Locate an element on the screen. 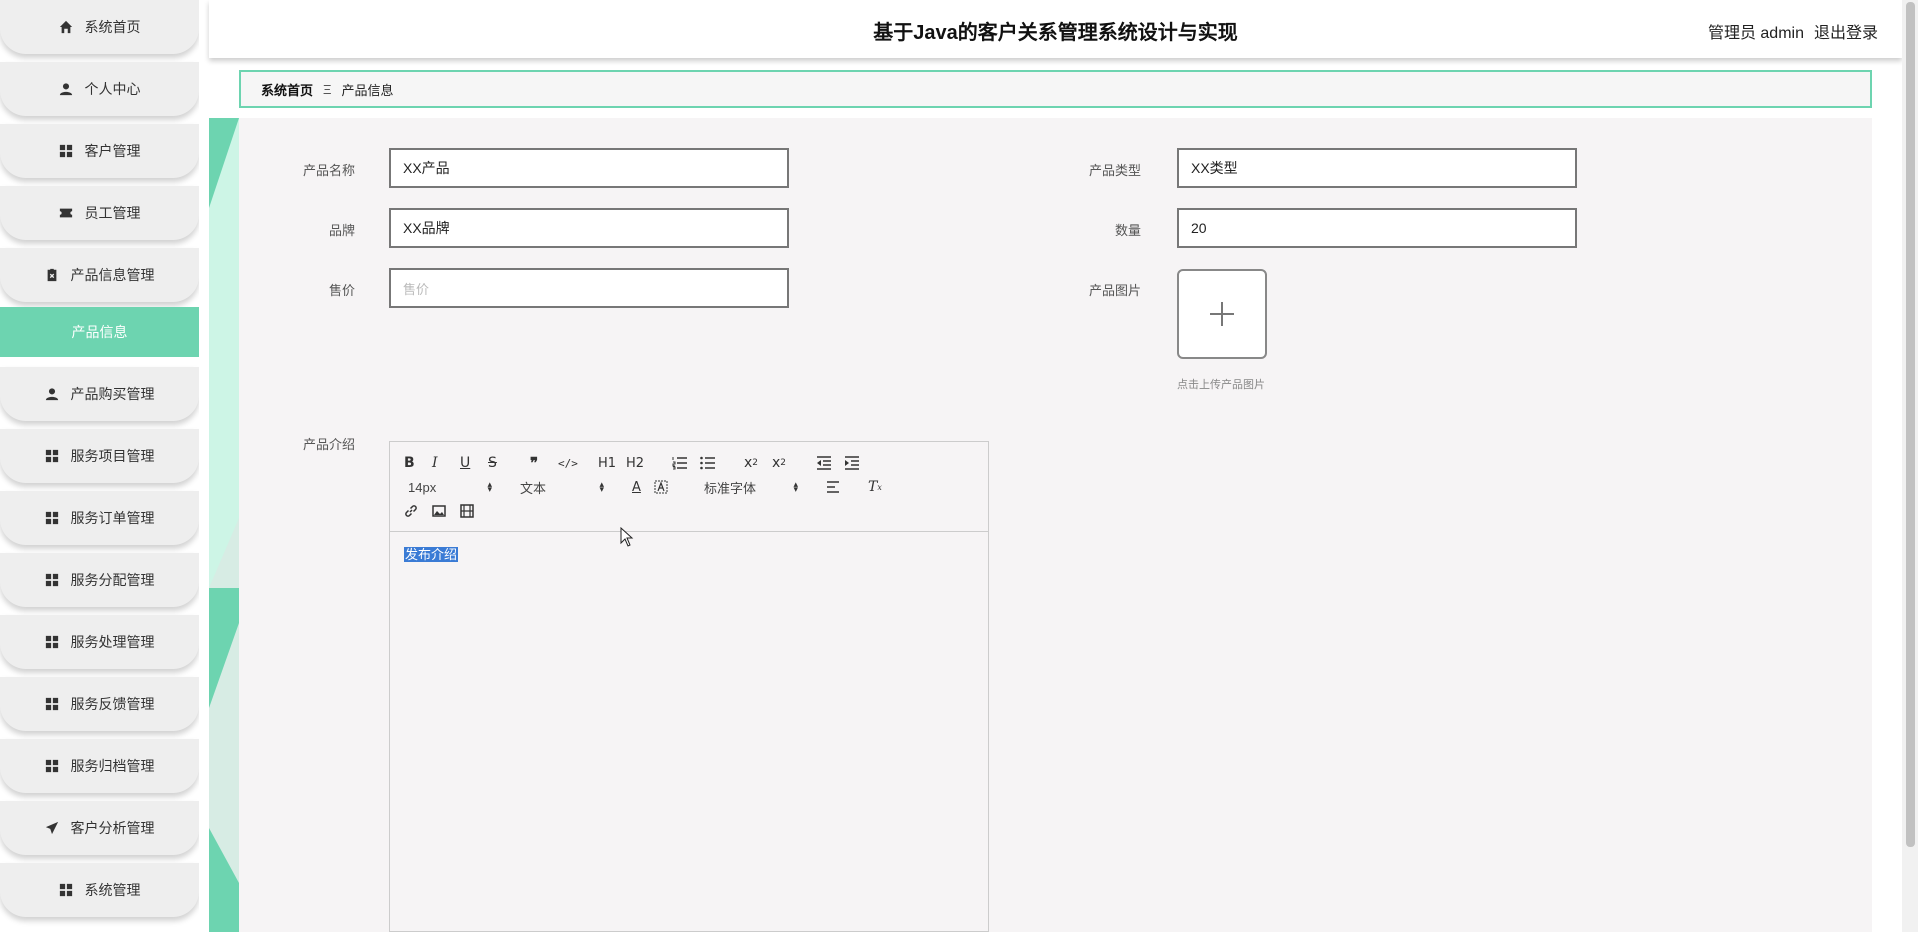  brand-input: XX品牌 is located at coordinates (589, 228).